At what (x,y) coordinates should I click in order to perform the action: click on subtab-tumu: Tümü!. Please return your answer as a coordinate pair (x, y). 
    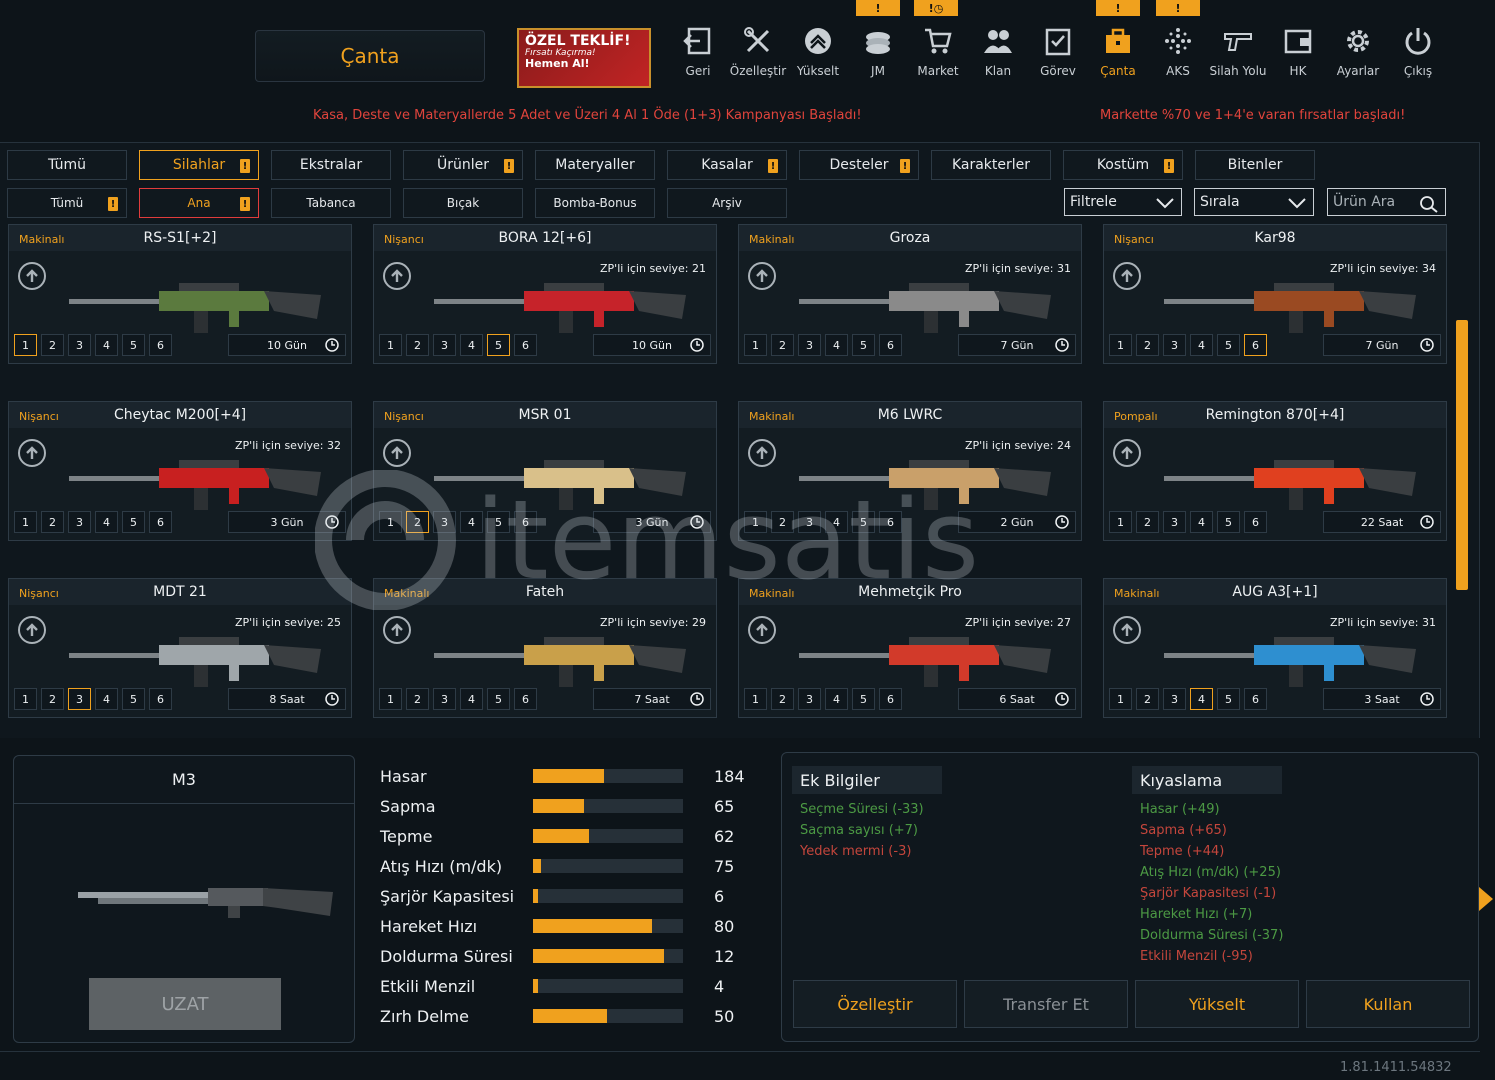
    Looking at the image, I should click on (67, 203).